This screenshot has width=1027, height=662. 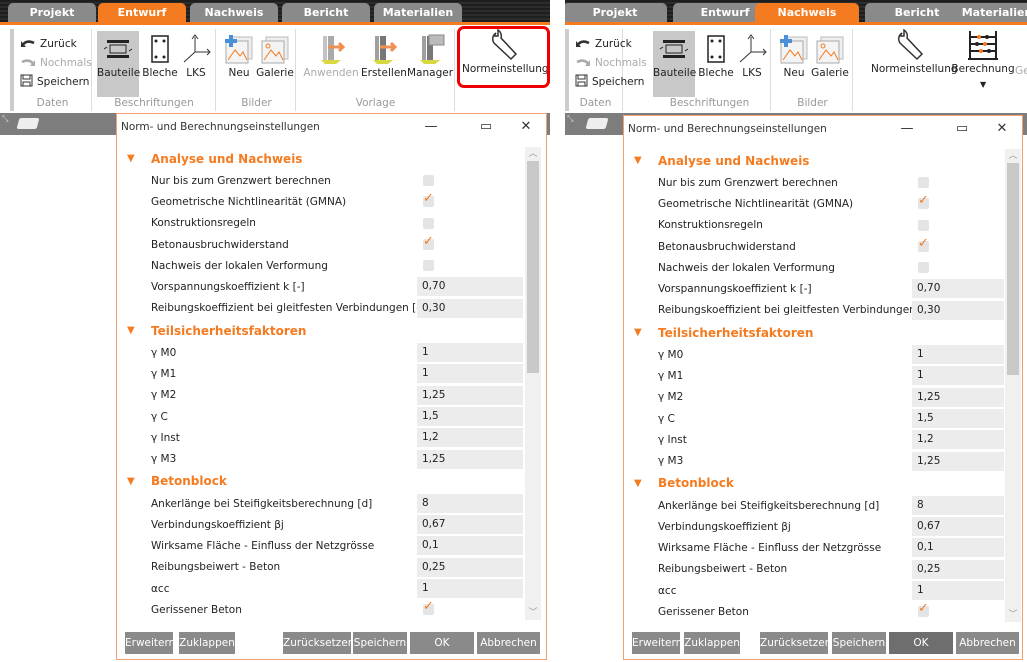 What do you see at coordinates (324, 481) in the screenshot?
I see `section-header: ▼ Betonblock` at bounding box center [324, 481].